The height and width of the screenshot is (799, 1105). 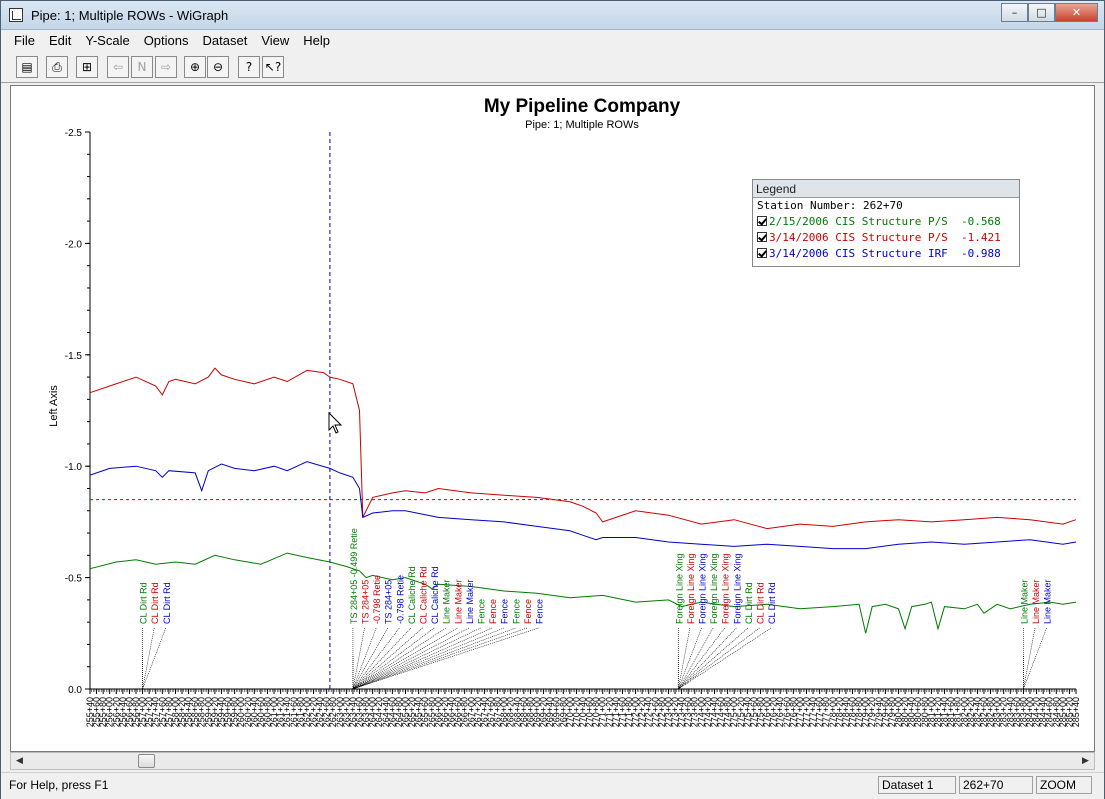 What do you see at coordinates (275, 40) in the screenshot?
I see `menu-view: View` at bounding box center [275, 40].